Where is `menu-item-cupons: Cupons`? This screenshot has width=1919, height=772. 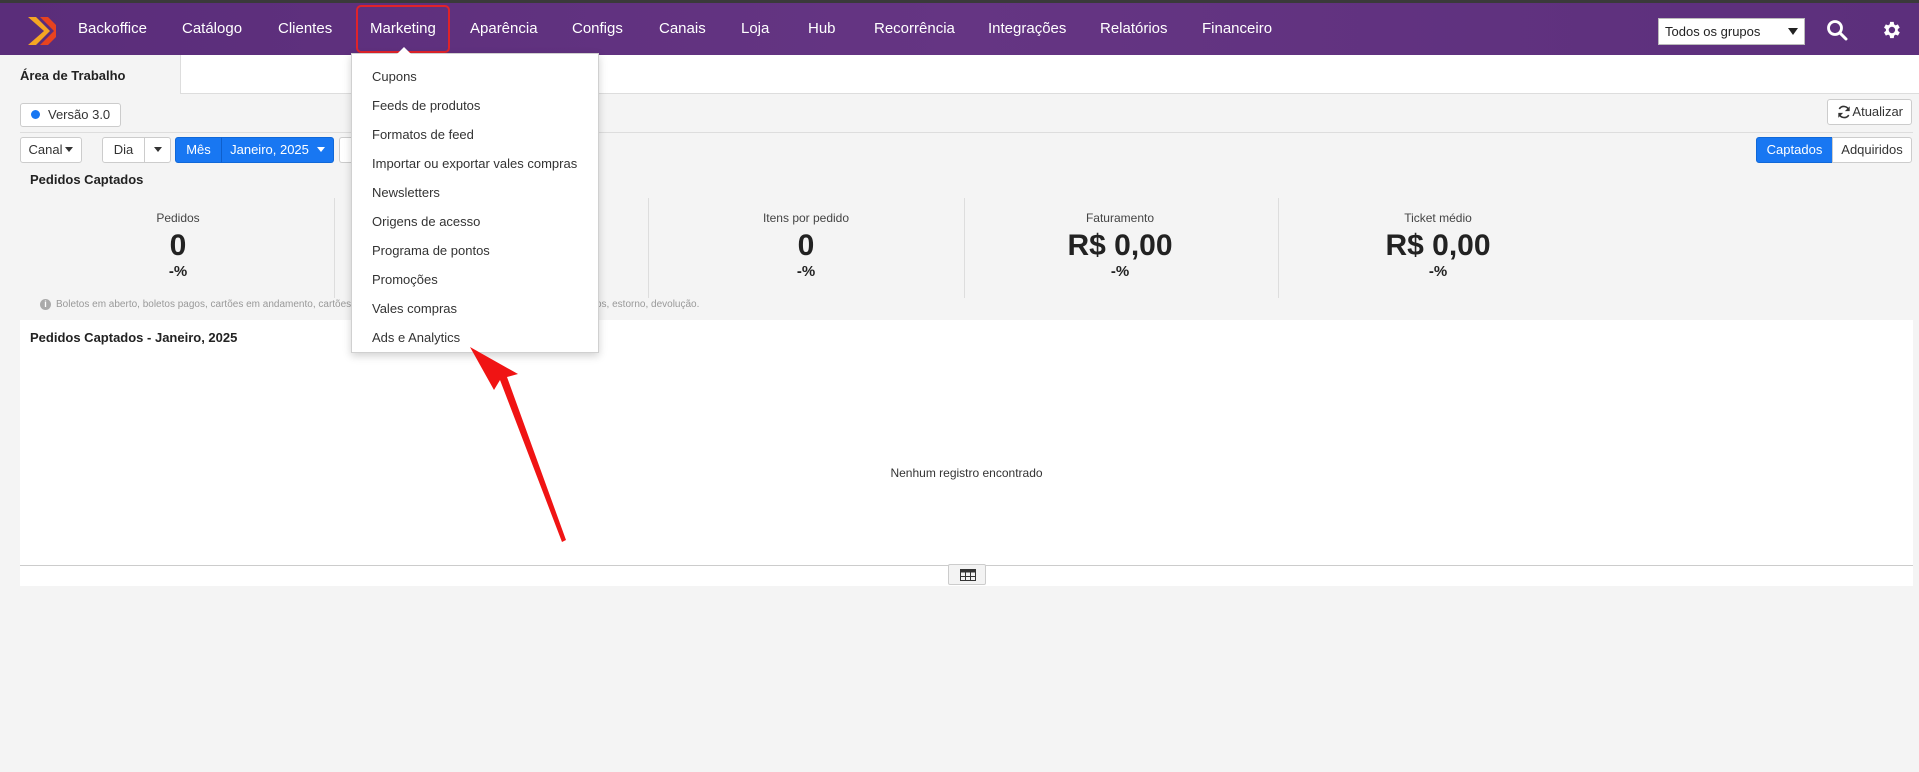 menu-item-cupons: Cupons is located at coordinates (475, 76).